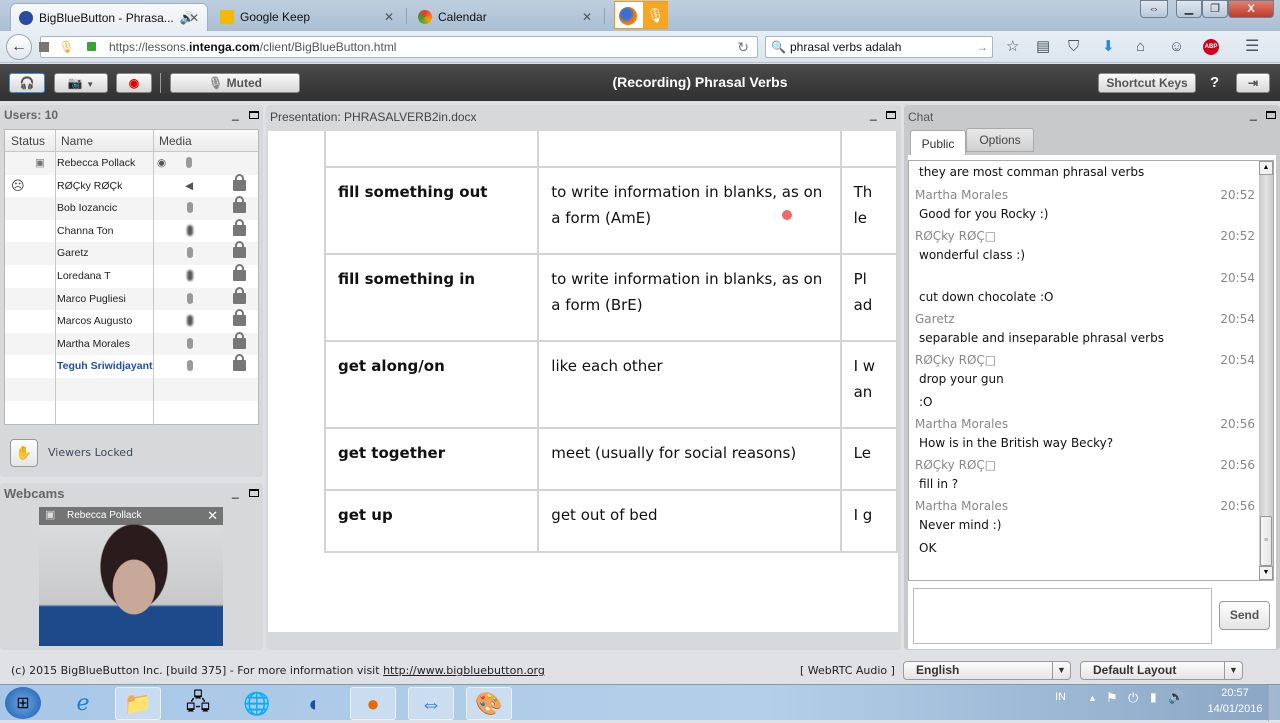  What do you see at coordinates (205, 141) in the screenshot?
I see `column-header-media: Media` at bounding box center [205, 141].